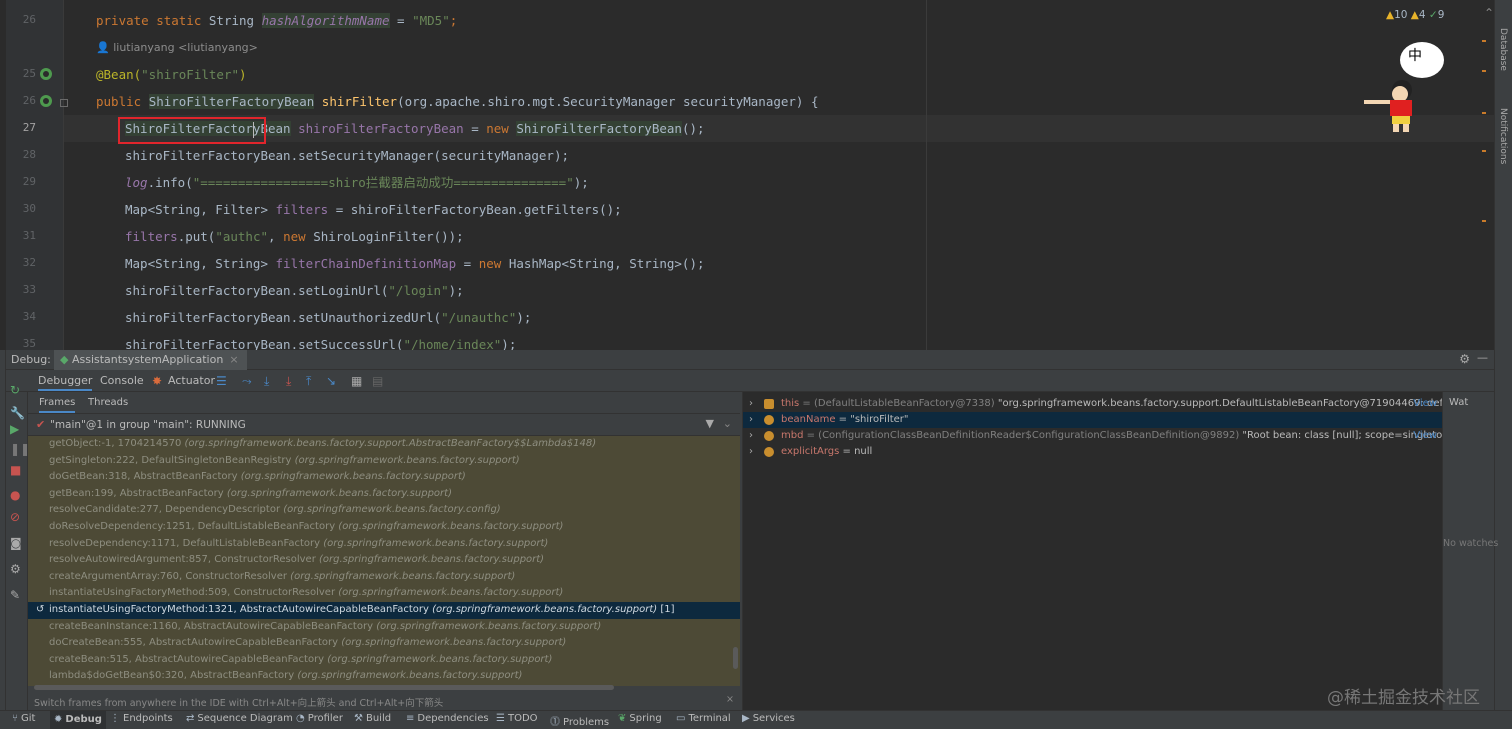 Image resolution: width=1512 pixels, height=729 pixels. Describe the element at coordinates (150, 360) in the screenshot. I see `run-config-tab: ◆ AssistantsystemApplication ×` at that location.